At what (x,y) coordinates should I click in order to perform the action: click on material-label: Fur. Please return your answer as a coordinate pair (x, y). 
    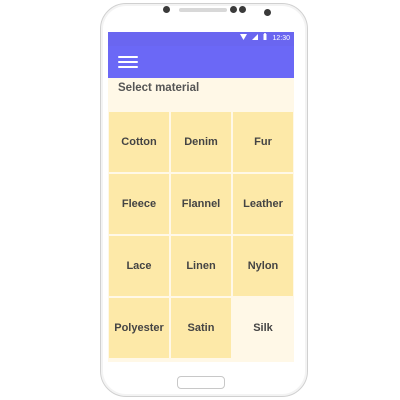
    Looking at the image, I should click on (263, 142).